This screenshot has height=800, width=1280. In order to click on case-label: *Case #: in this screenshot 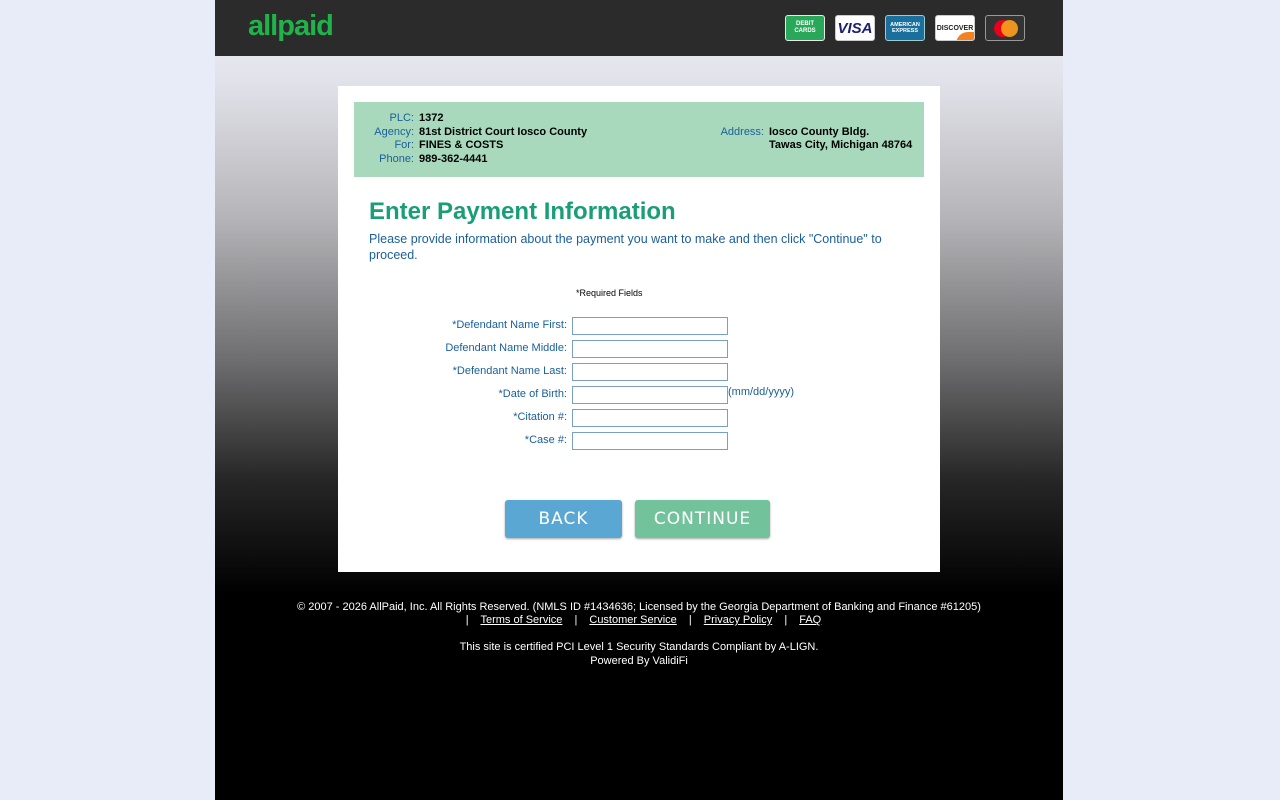, I will do `click(545, 440)`.